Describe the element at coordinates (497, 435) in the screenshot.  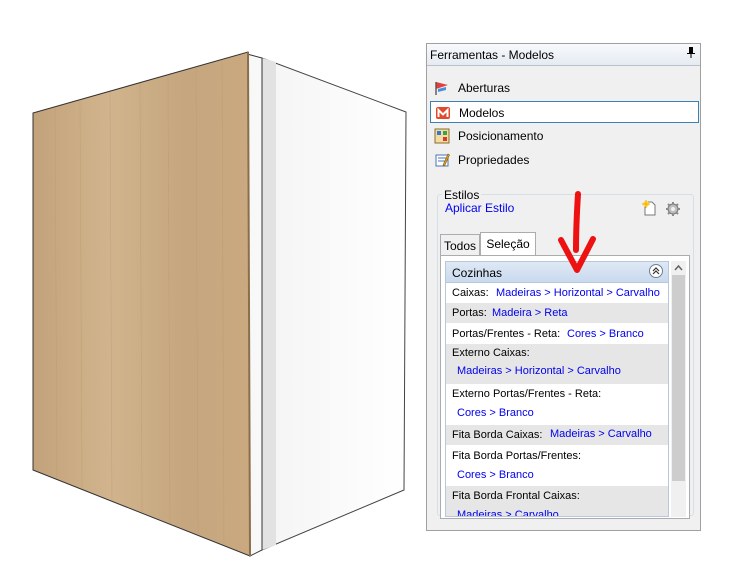
I see `style-row-label: Fita Borda Caixas:` at that location.